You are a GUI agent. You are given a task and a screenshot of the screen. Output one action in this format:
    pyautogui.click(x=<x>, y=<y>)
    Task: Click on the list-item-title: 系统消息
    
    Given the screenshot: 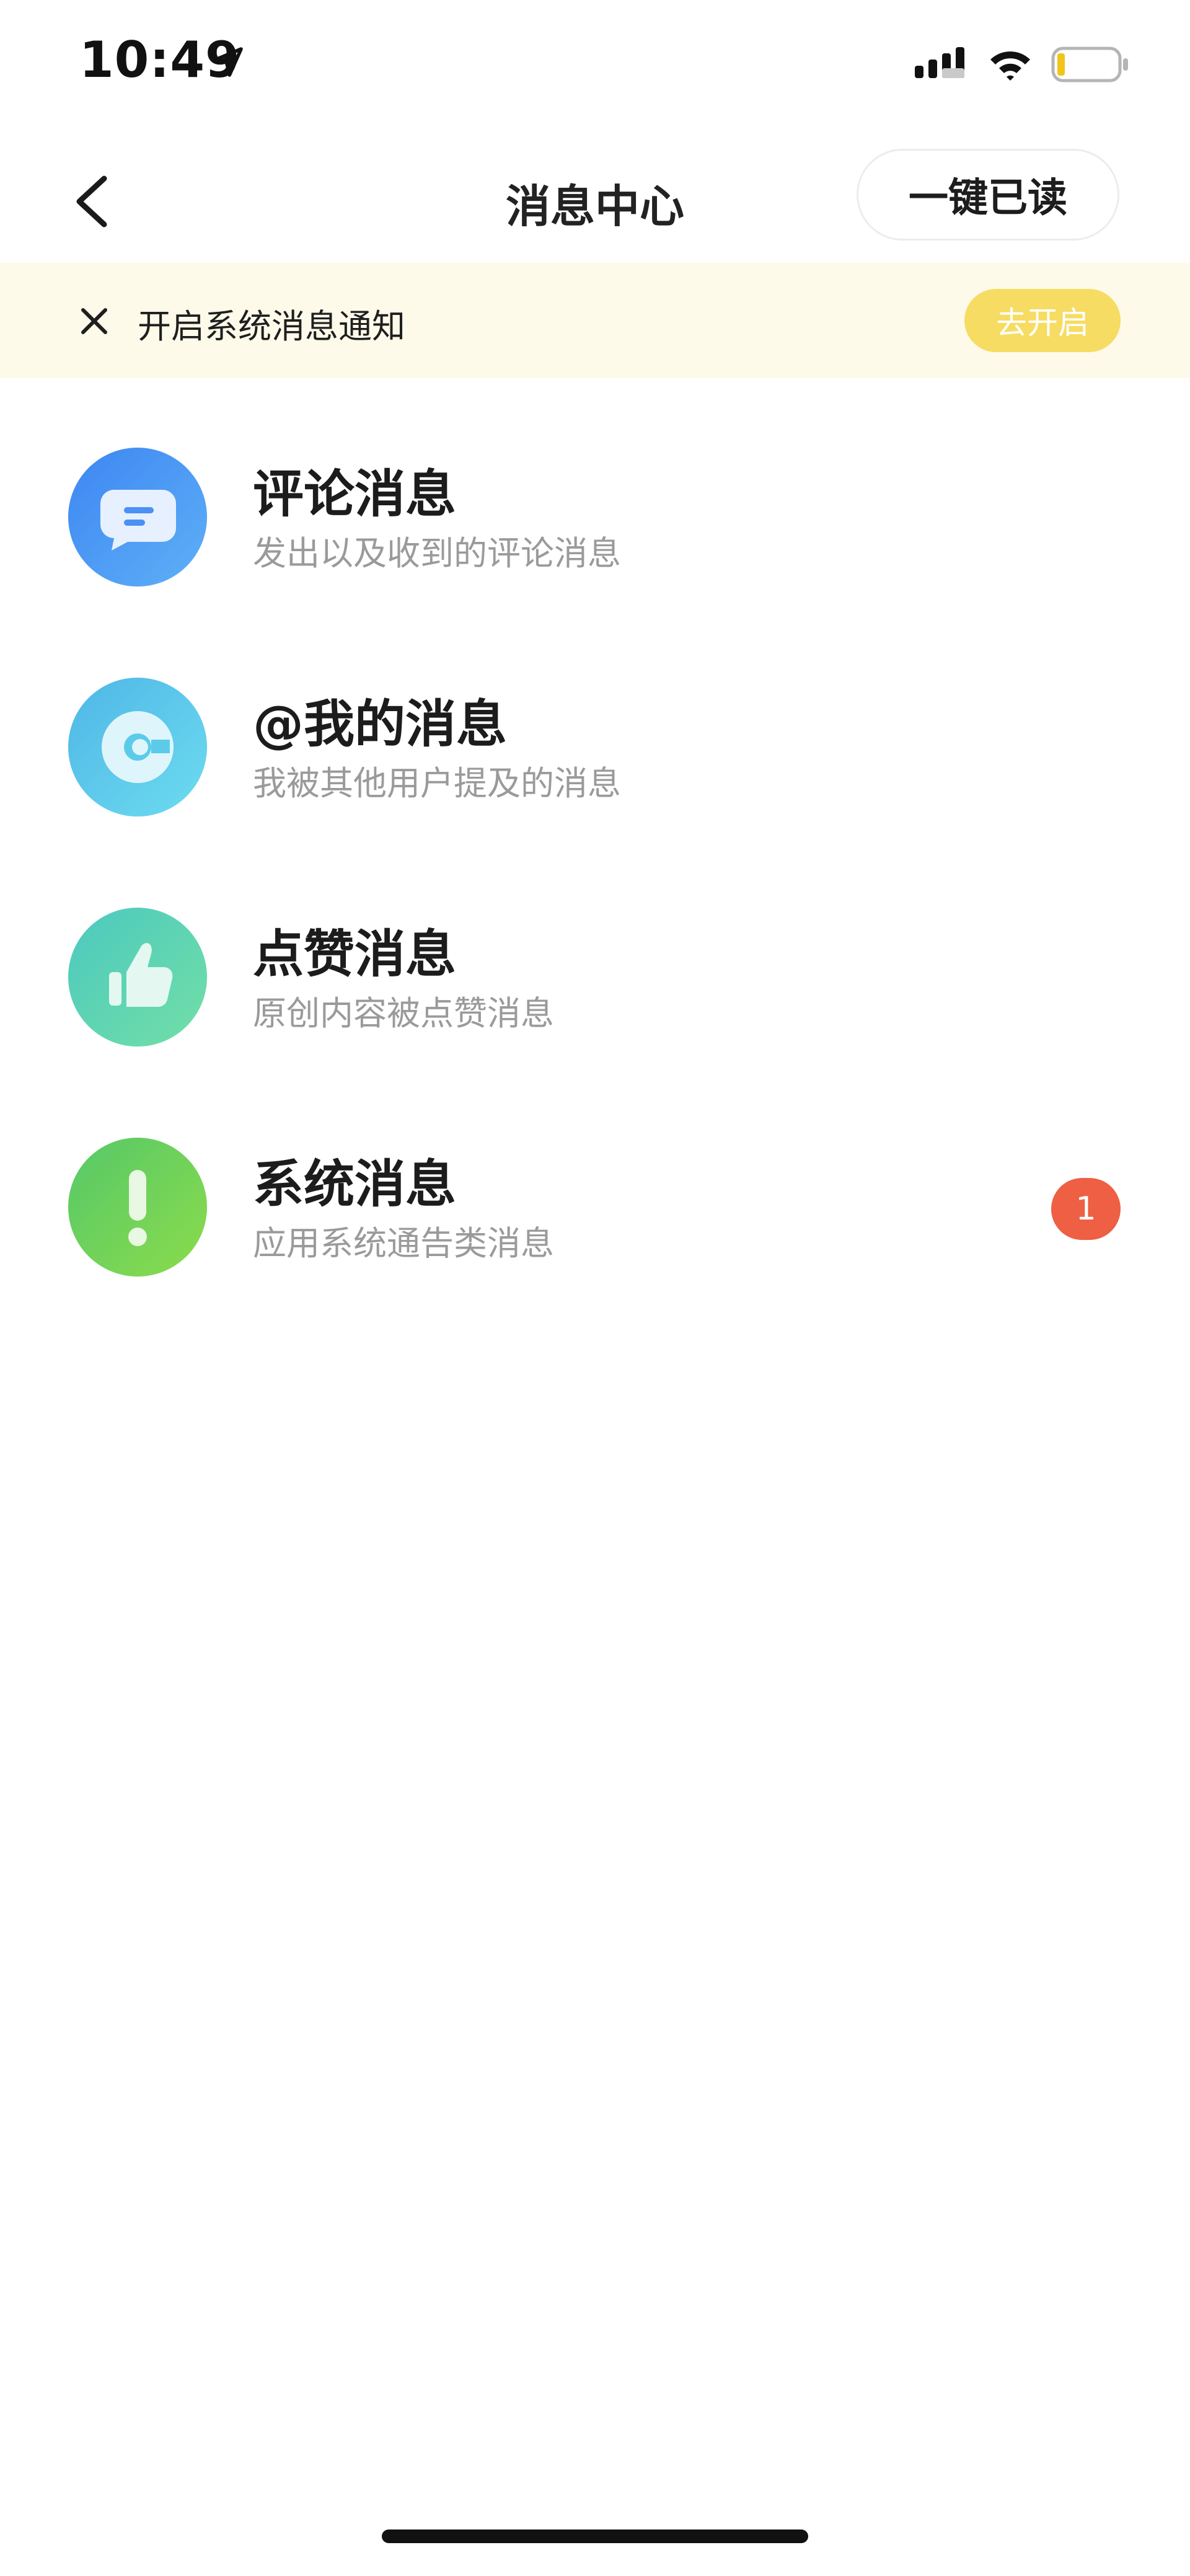 What is the action you would take?
    pyautogui.click(x=355, y=1184)
    